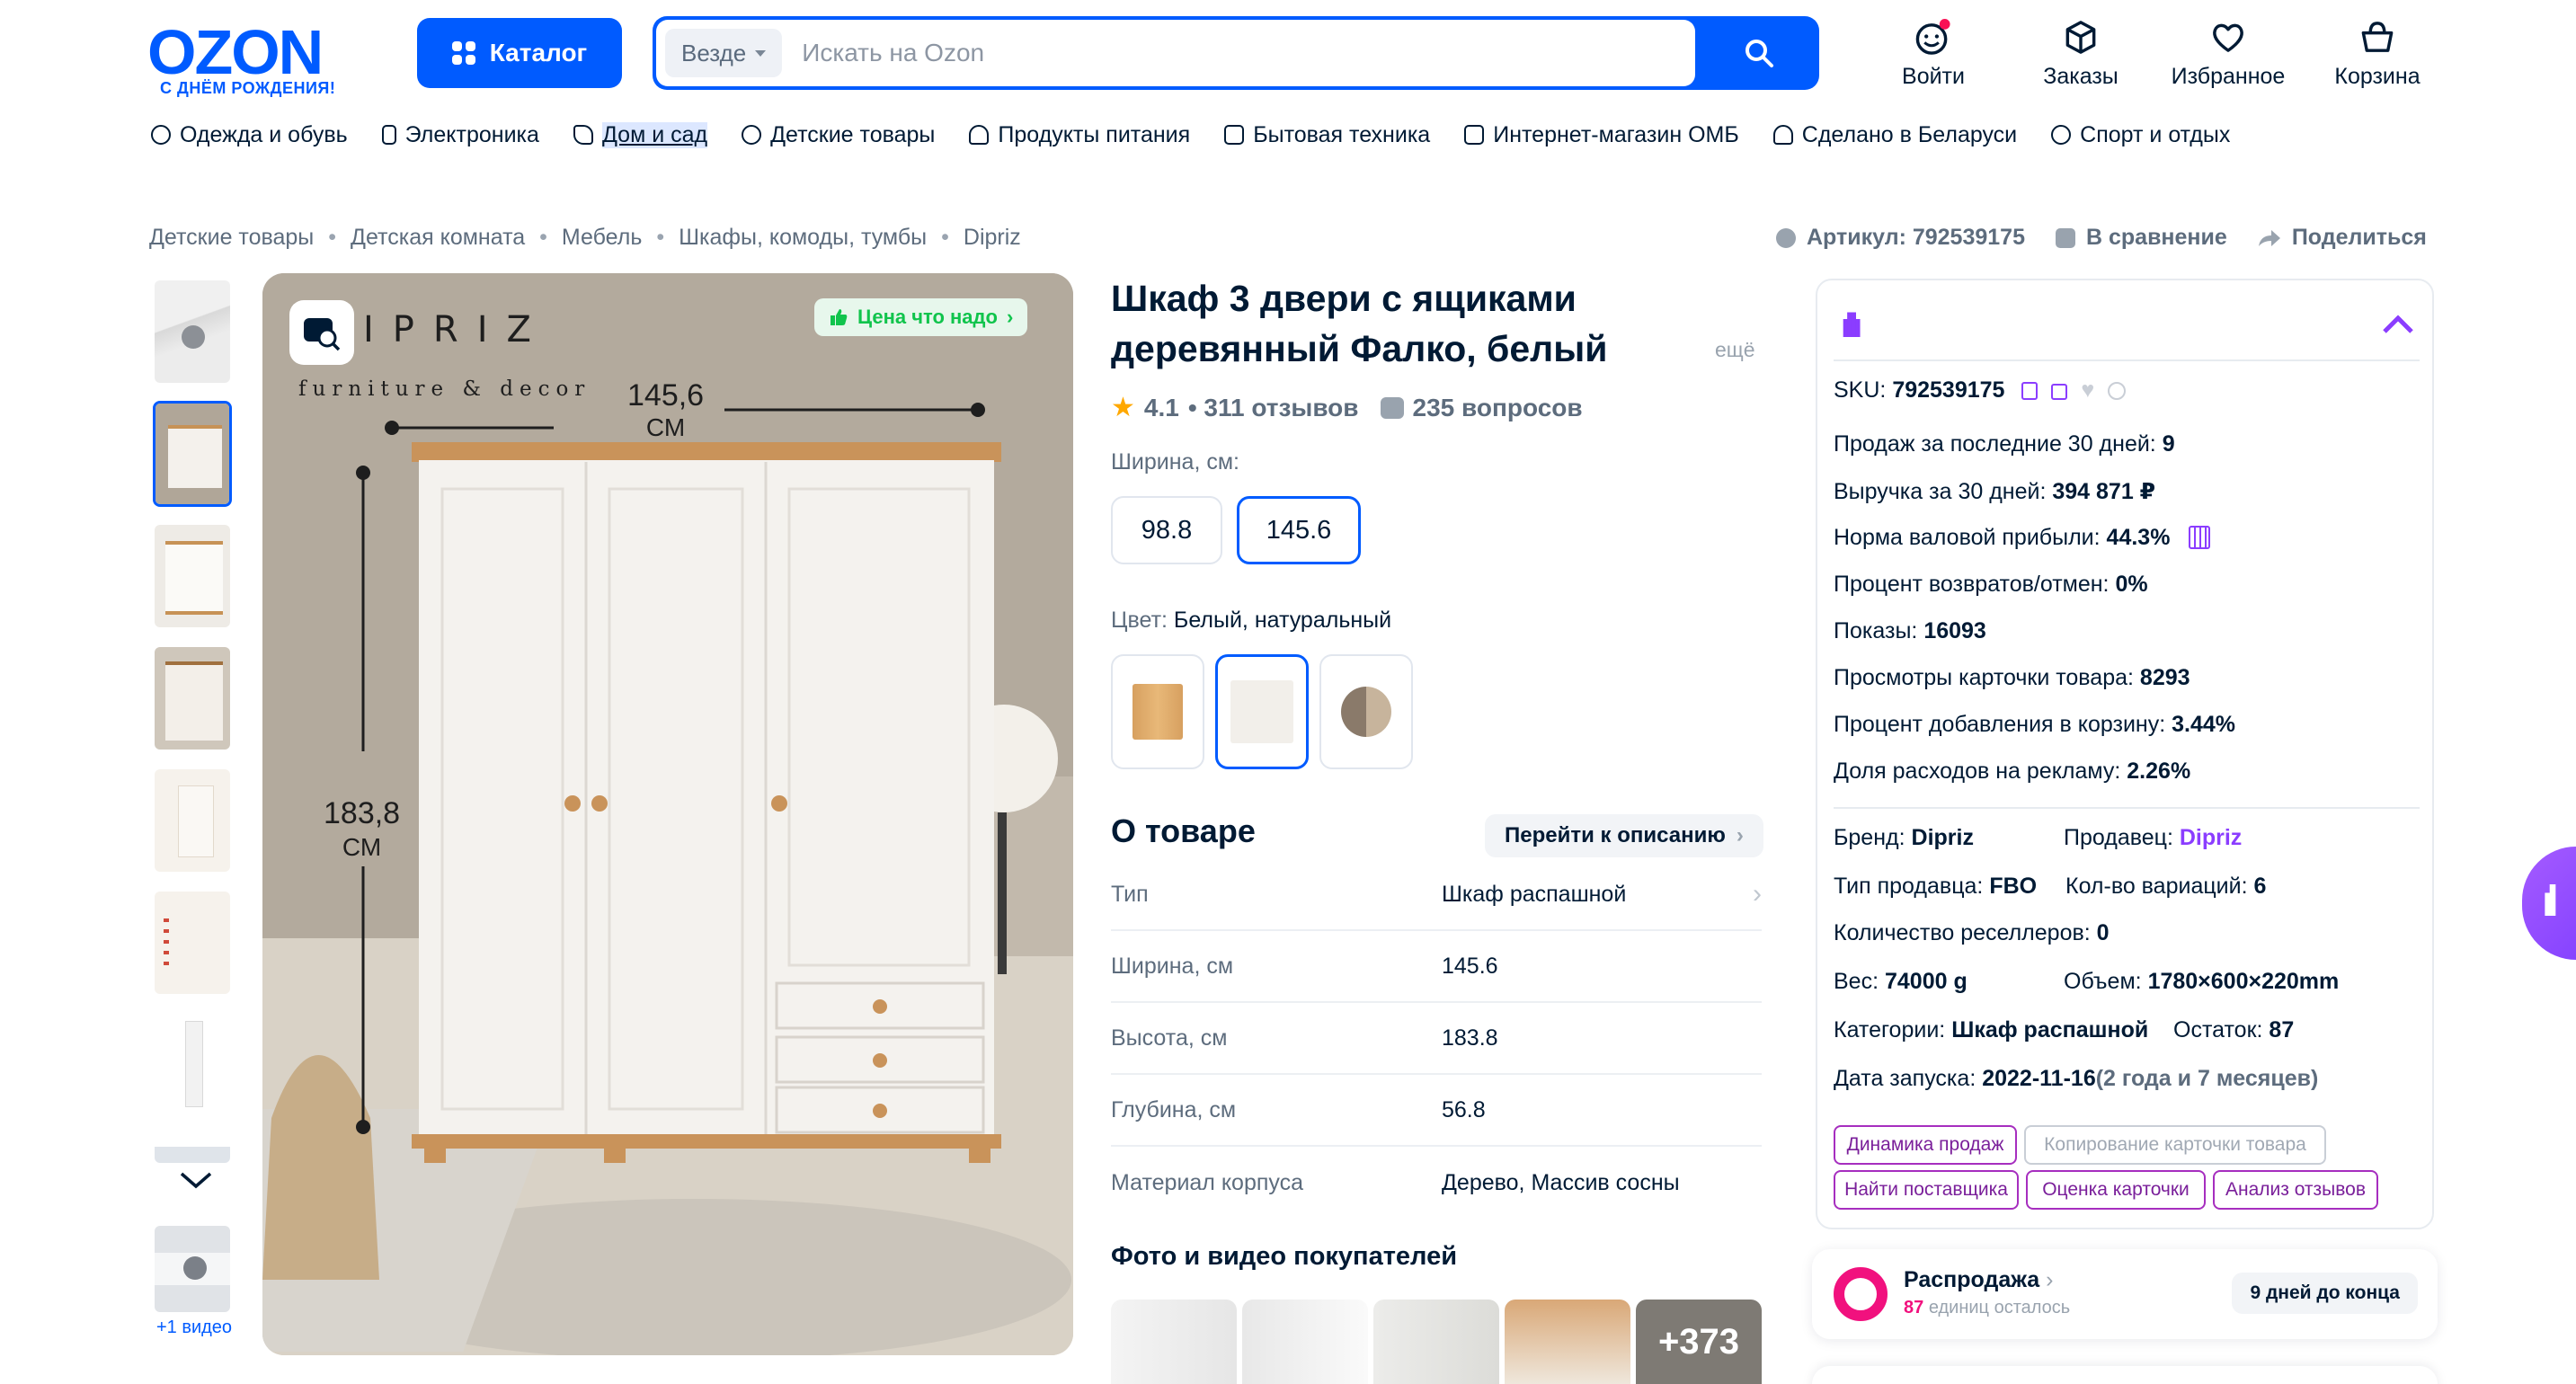 Image resolution: width=2576 pixels, height=1384 pixels. I want to click on find-supplier-button: Найти поставщика, so click(1926, 1190).